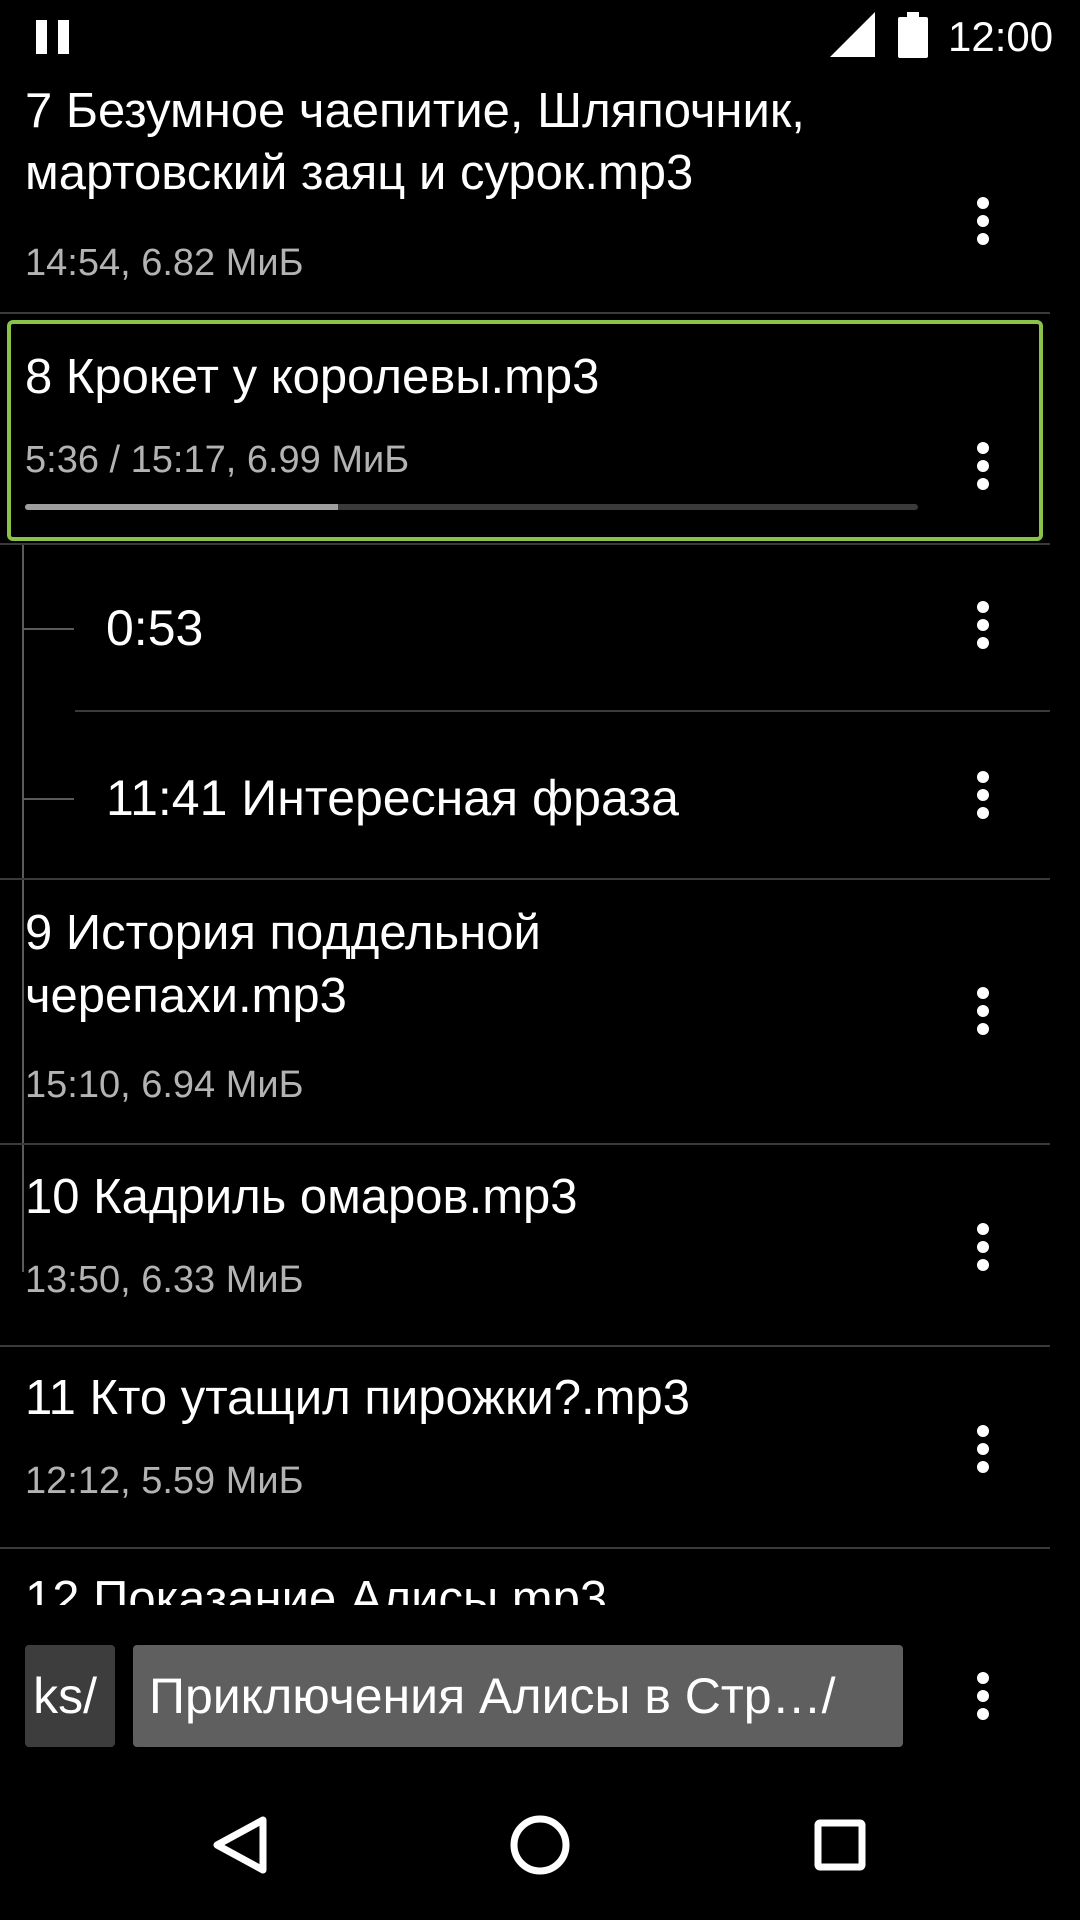  What do you see at coordinates (525, 313) in the screenshot?
I see `divider` at bounding box center [525, 313].